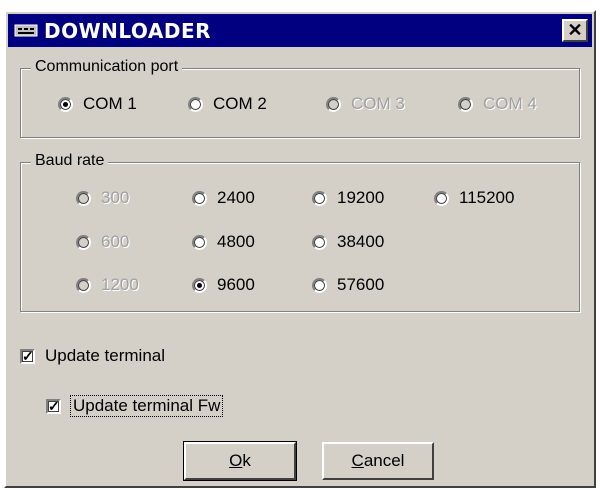 The image size is (600, 490). I want to click on baud-rate-label: Baud rate, so click(70, 161).